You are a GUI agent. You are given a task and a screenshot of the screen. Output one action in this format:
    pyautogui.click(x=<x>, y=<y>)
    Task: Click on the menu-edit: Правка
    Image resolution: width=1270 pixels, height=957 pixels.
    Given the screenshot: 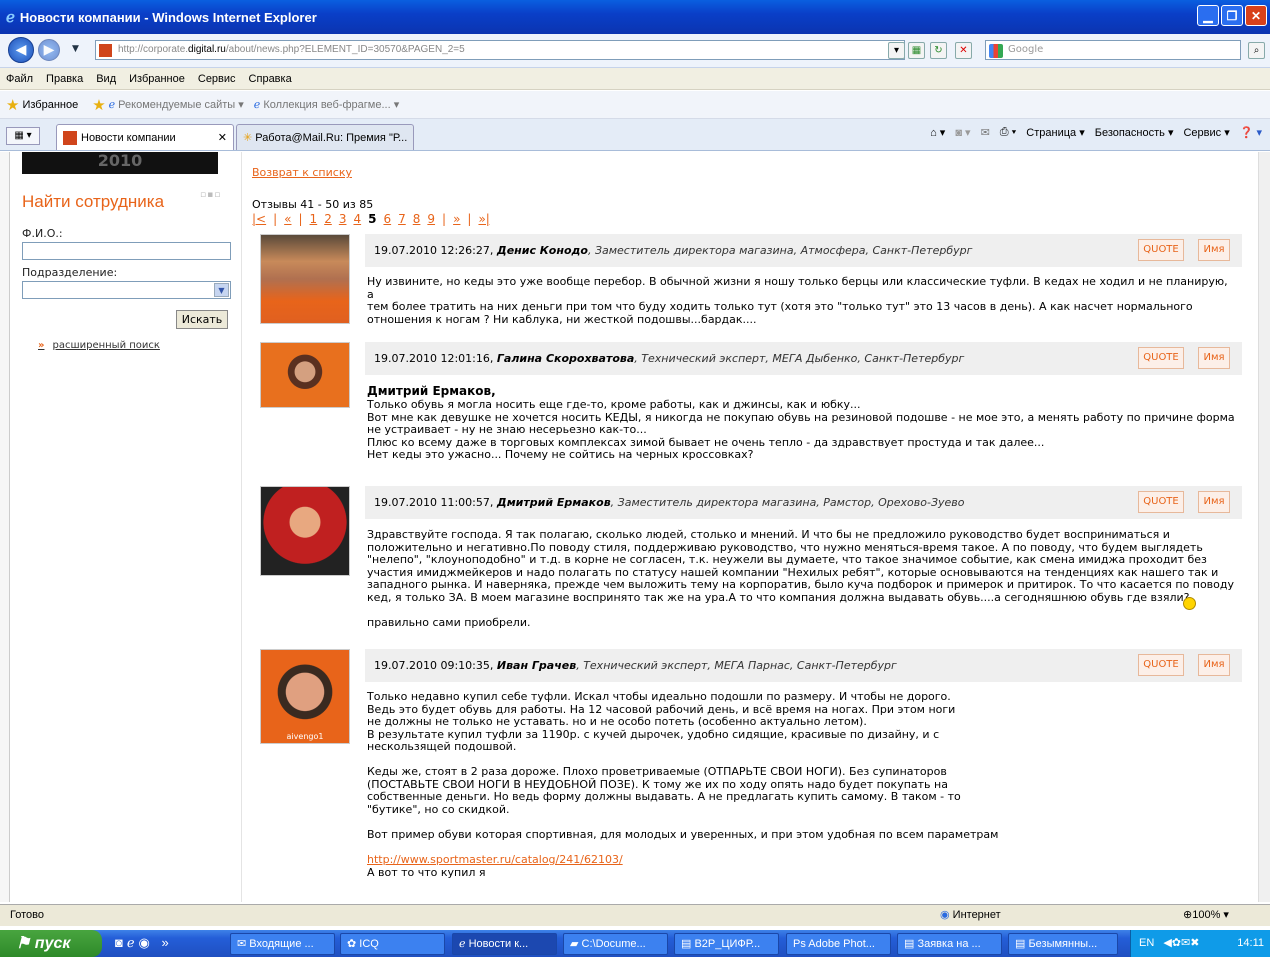 What is the action you would take?
    pyautogui.click(x=65, y=79)
    